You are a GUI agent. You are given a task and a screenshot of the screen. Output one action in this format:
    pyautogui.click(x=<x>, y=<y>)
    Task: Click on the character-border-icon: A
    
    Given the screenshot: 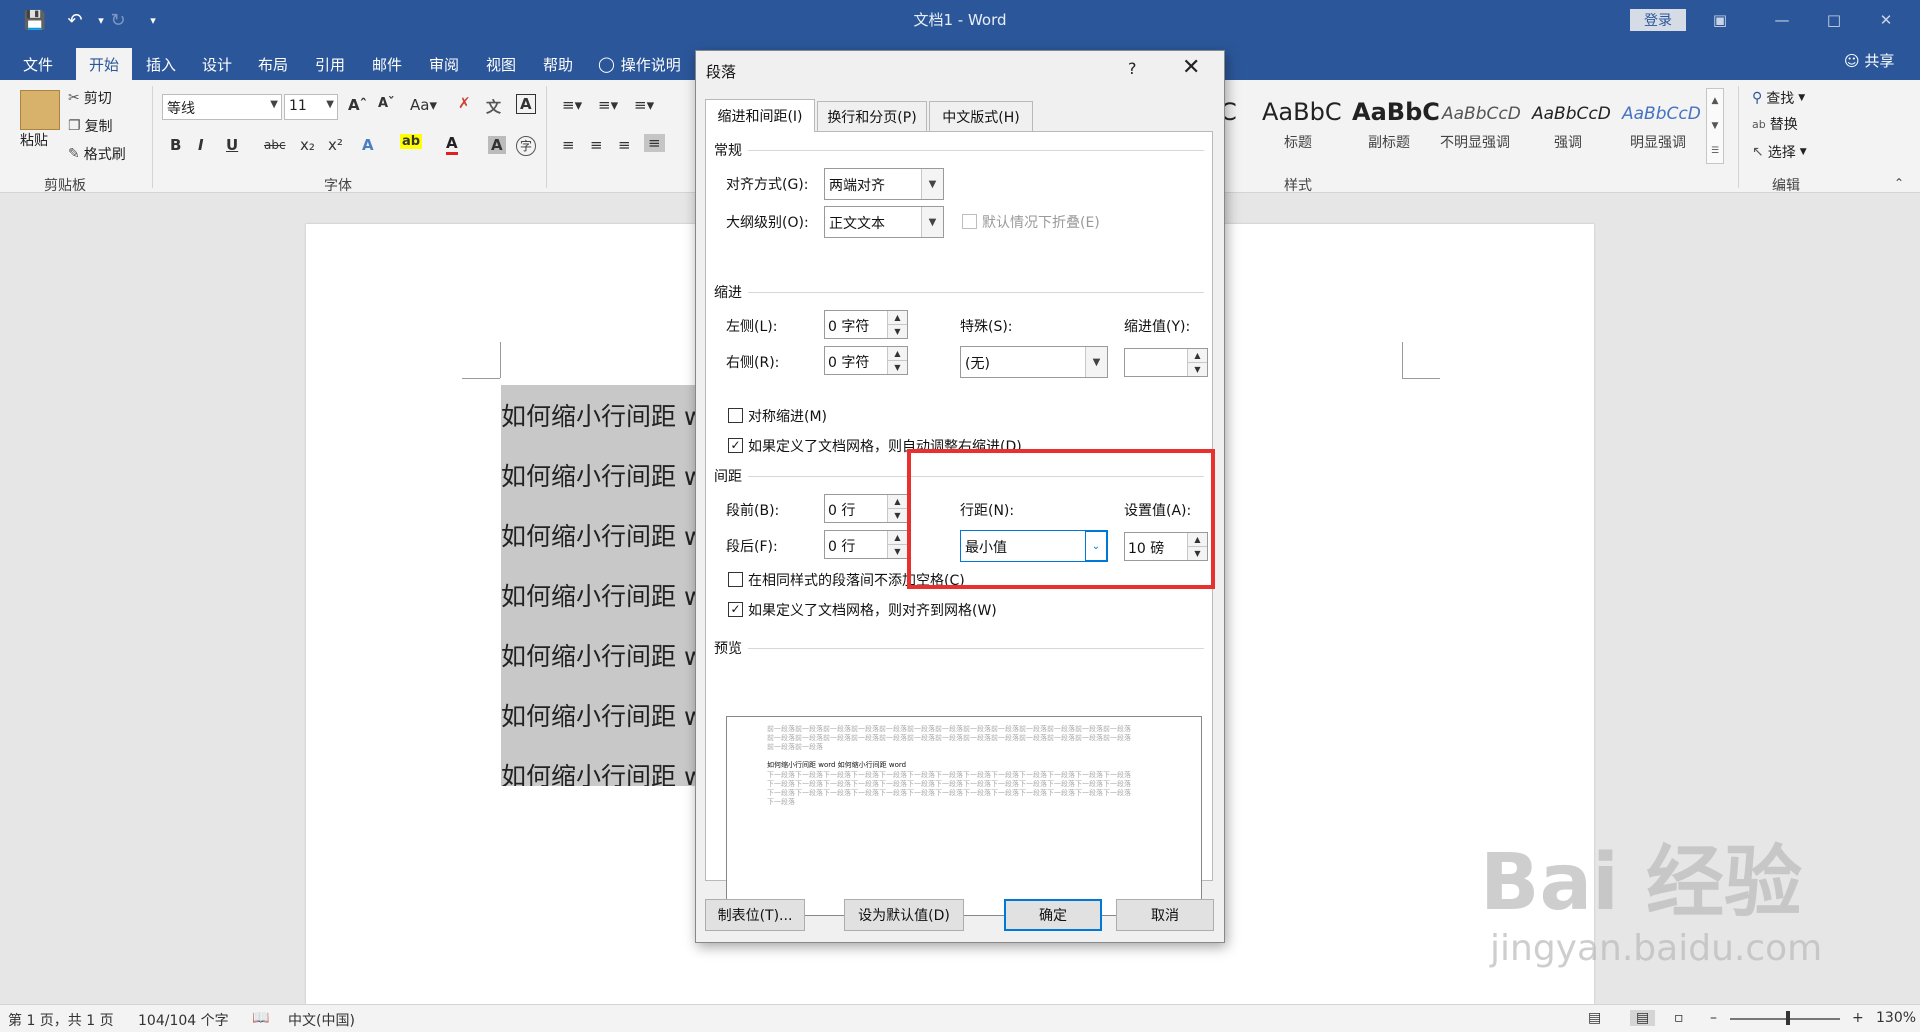 What is the action you would take?
    pyautogui.click(x=526, y=104)
    